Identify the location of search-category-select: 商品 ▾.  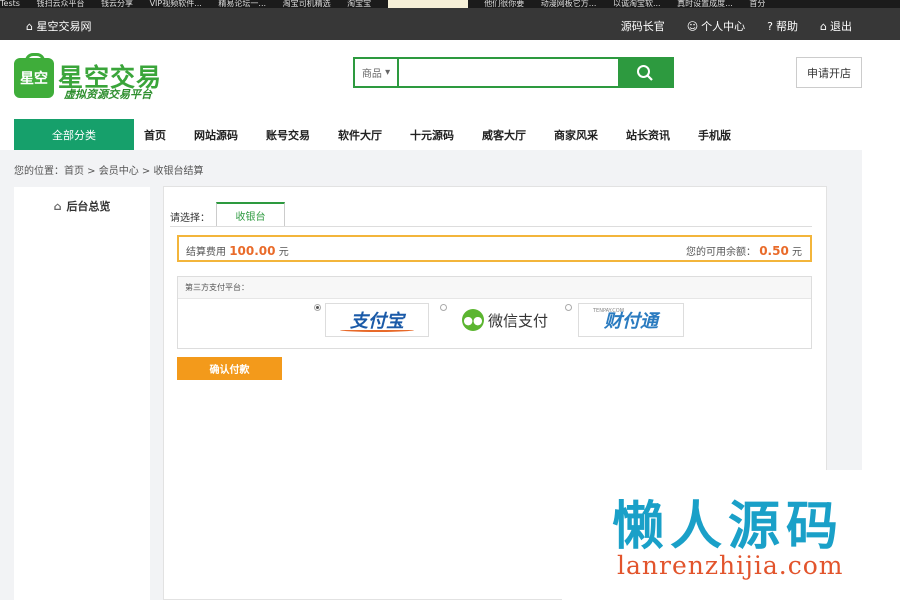
(377, 72).